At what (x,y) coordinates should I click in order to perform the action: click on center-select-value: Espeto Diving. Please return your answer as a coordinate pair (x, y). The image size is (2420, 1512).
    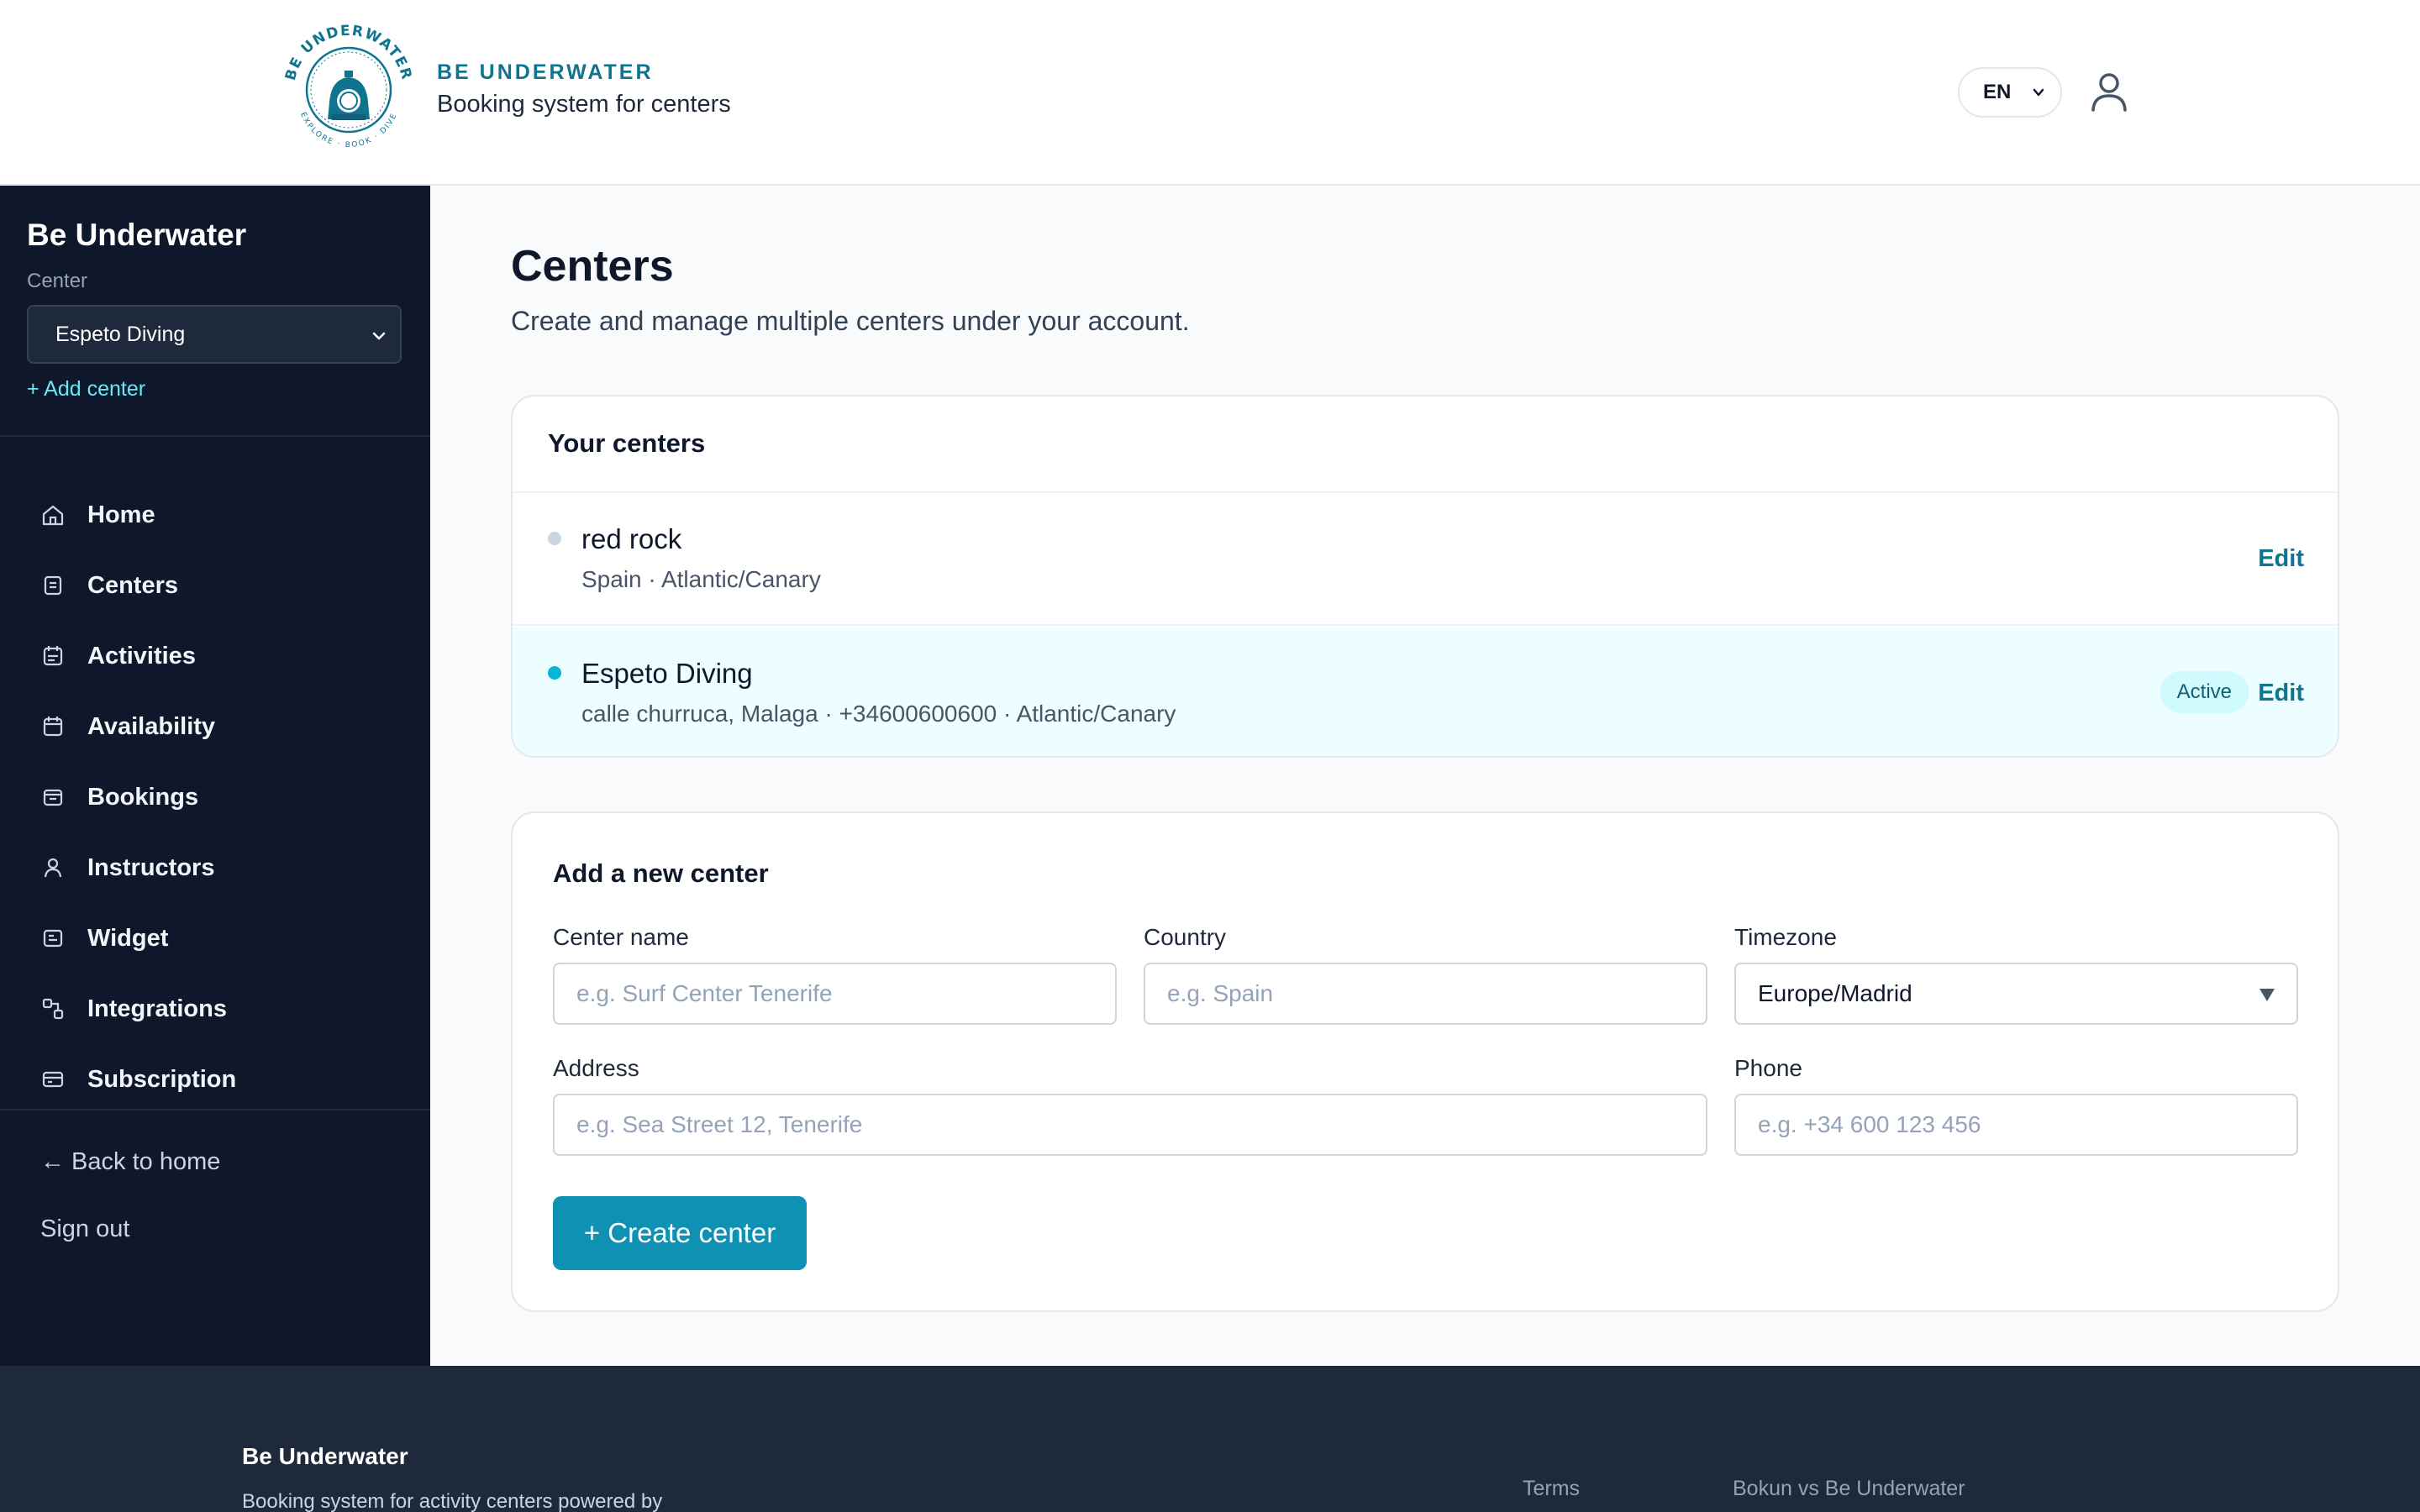
    Looking at the image, I should click on (120, 334).